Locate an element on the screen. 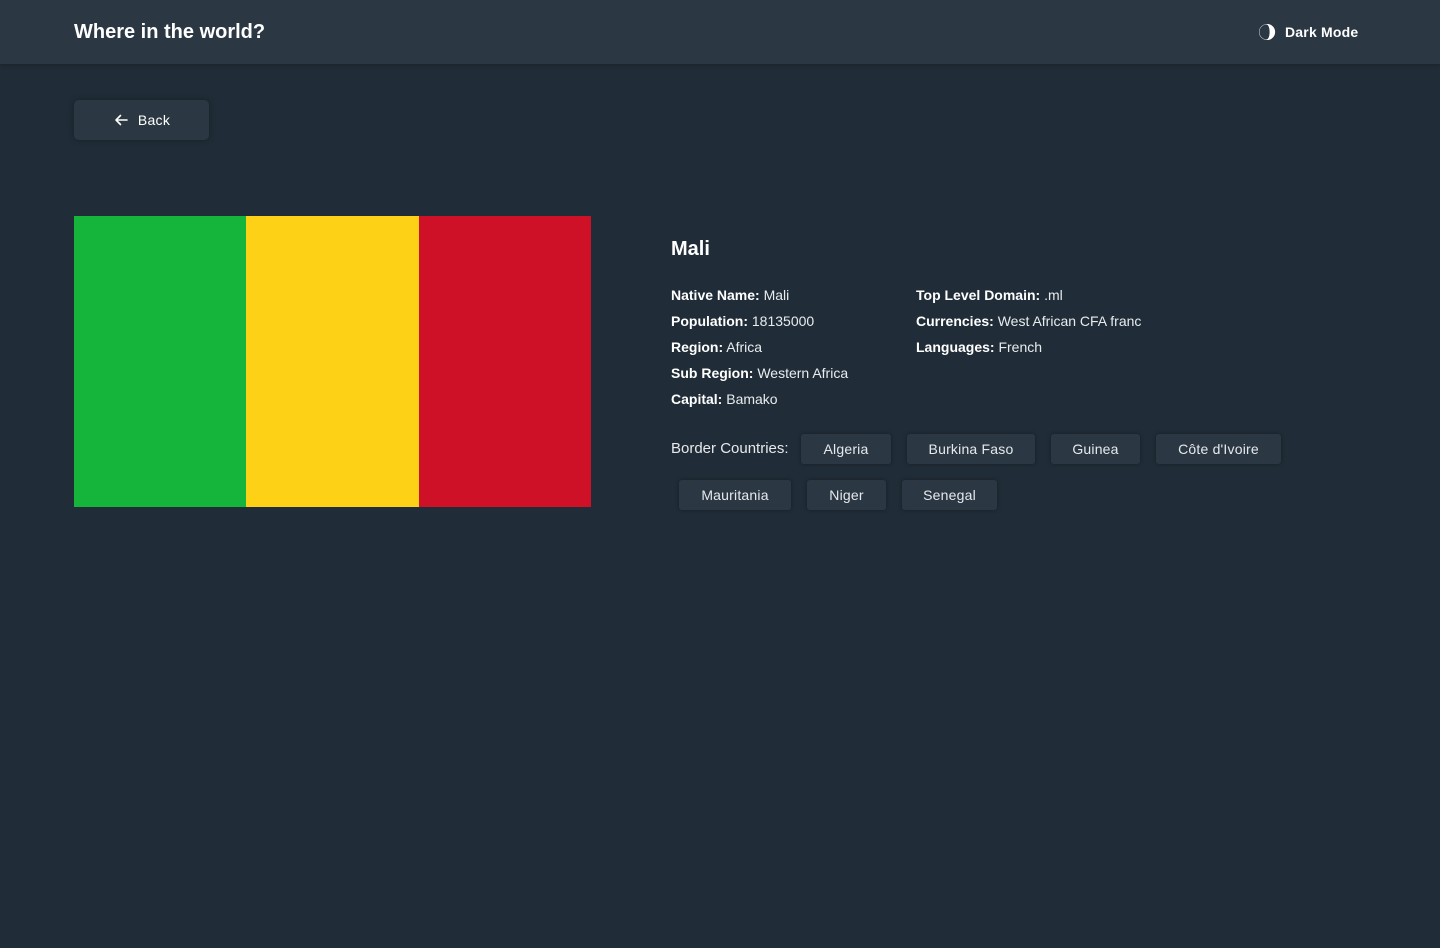 This screenshot has width=1440, height=948. detail-row: Population: 18135000 is located at coordinates (759, 321).